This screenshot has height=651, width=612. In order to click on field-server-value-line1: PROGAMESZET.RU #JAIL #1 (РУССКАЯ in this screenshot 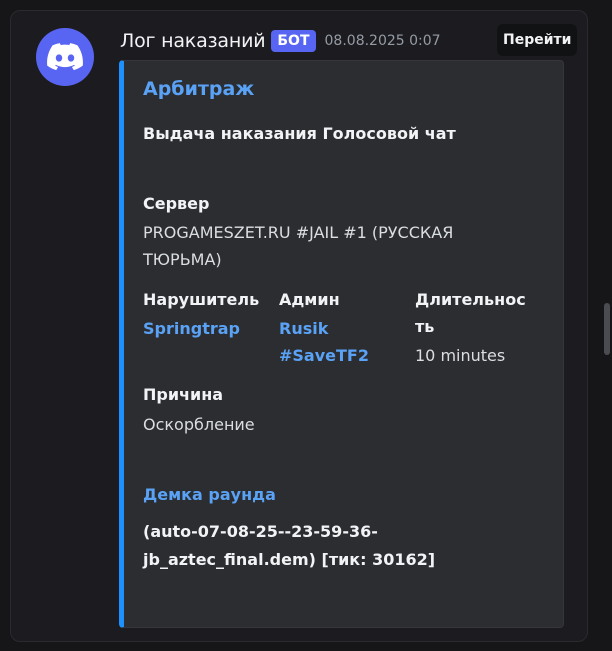, I will do `click(298, 232)`.